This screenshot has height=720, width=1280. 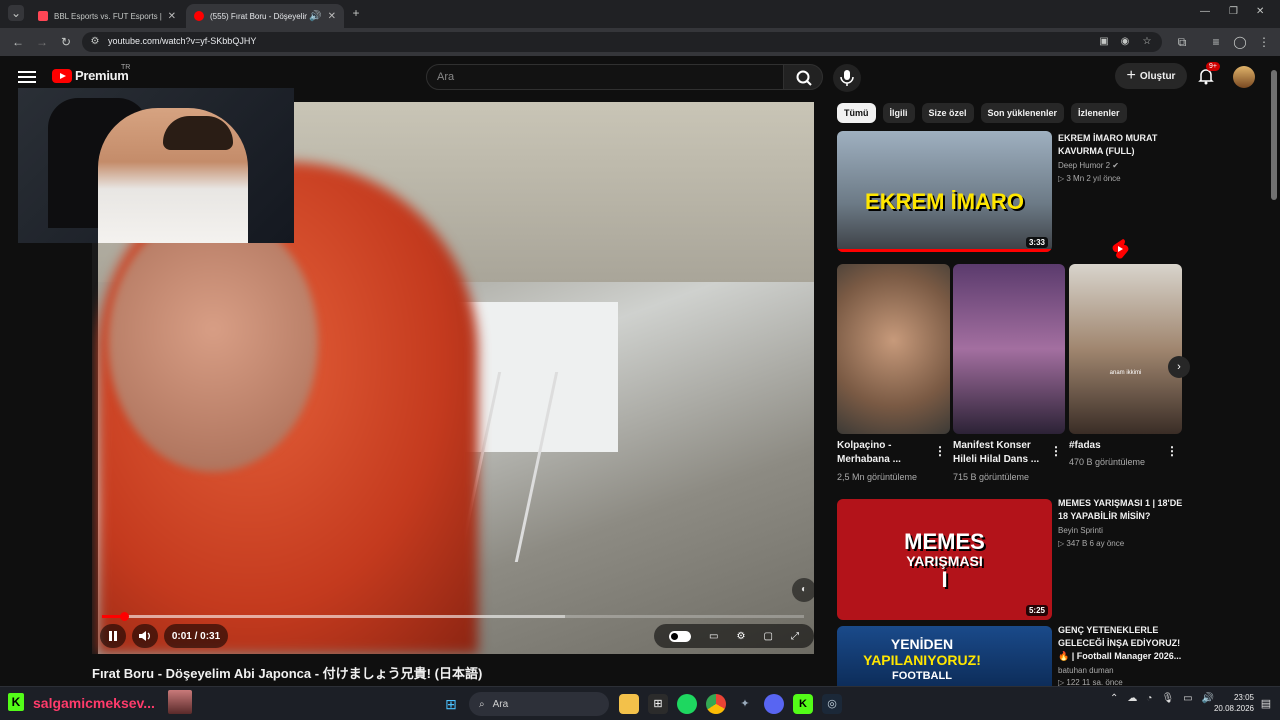 I want to click on speaker-icon: 🔊, so click(x=315, y=16).